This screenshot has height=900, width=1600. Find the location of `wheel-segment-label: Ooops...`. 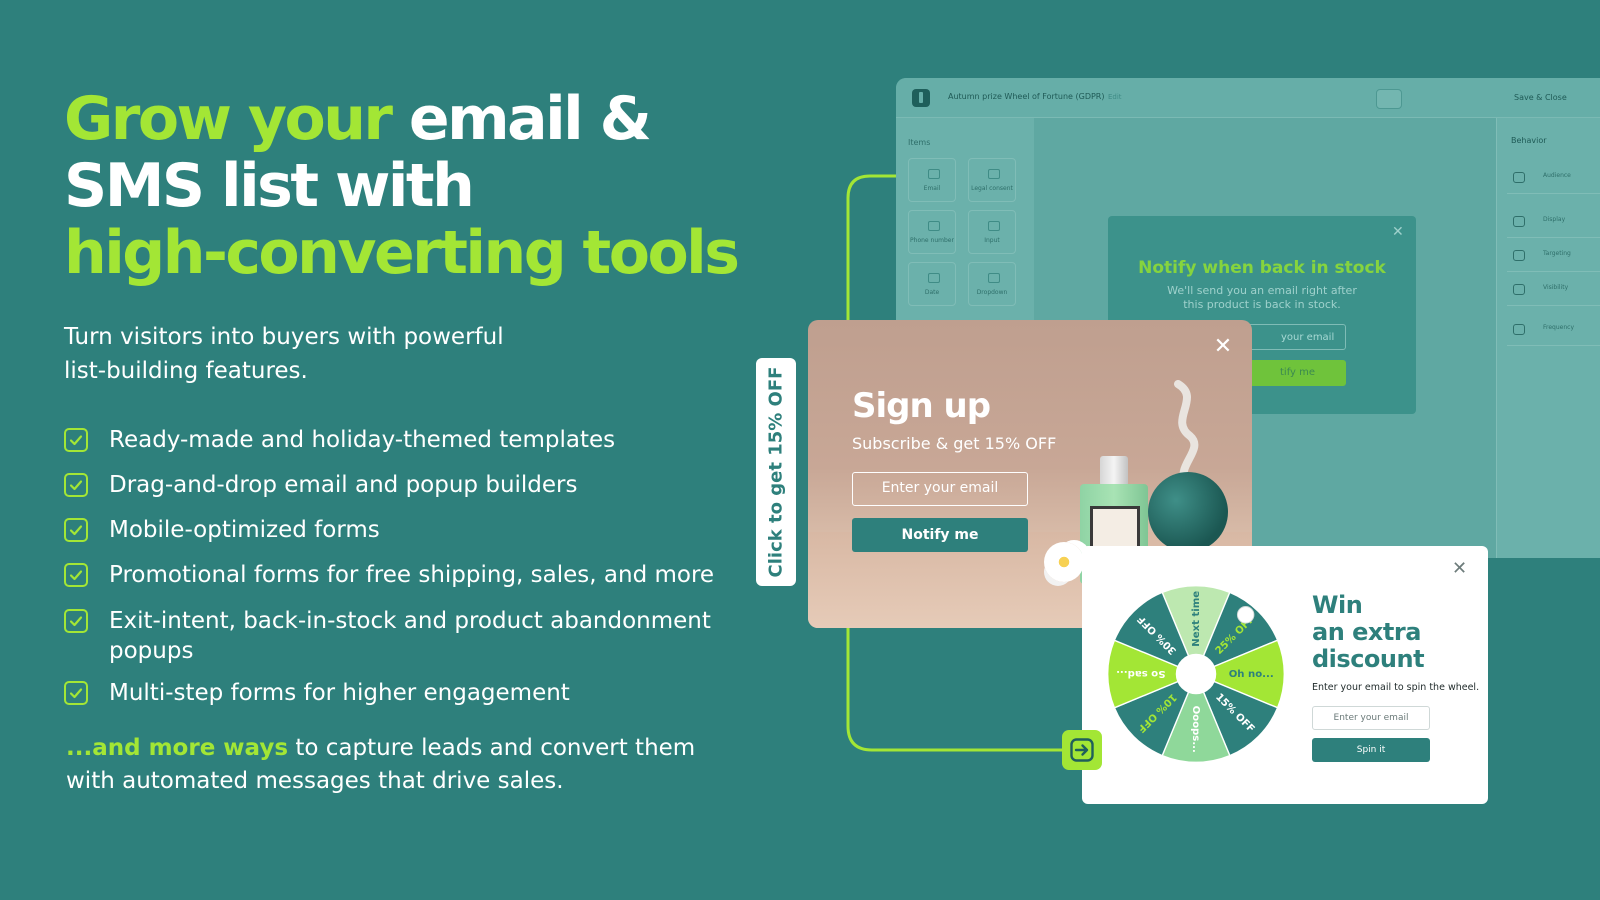

wheel-segment-label: Ooops... is located at coordinates (1195, 729).